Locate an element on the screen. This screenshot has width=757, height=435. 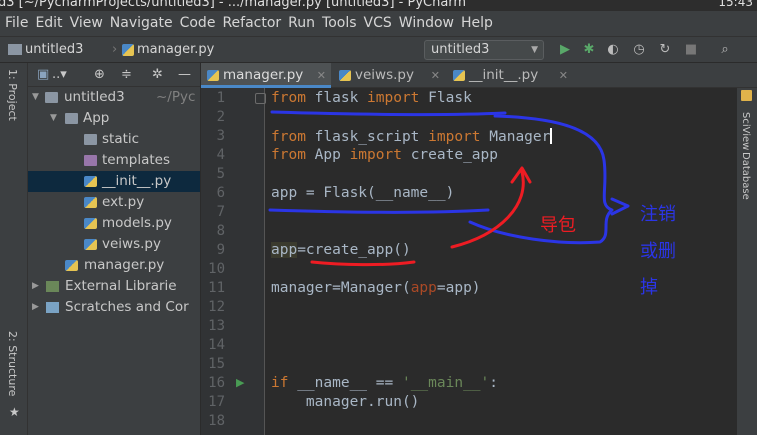
project-tool-tab: 1: Project is located at coordinates (12, 95).